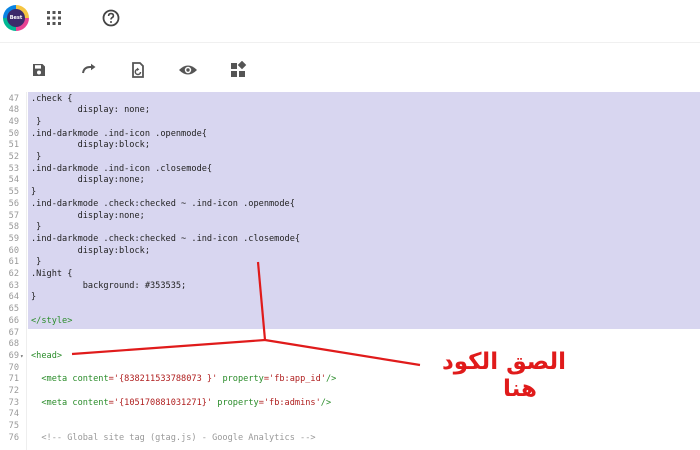 This screenshot has width=700, height=450. I want to click on arrow-vertical-line, so click(261, 301).